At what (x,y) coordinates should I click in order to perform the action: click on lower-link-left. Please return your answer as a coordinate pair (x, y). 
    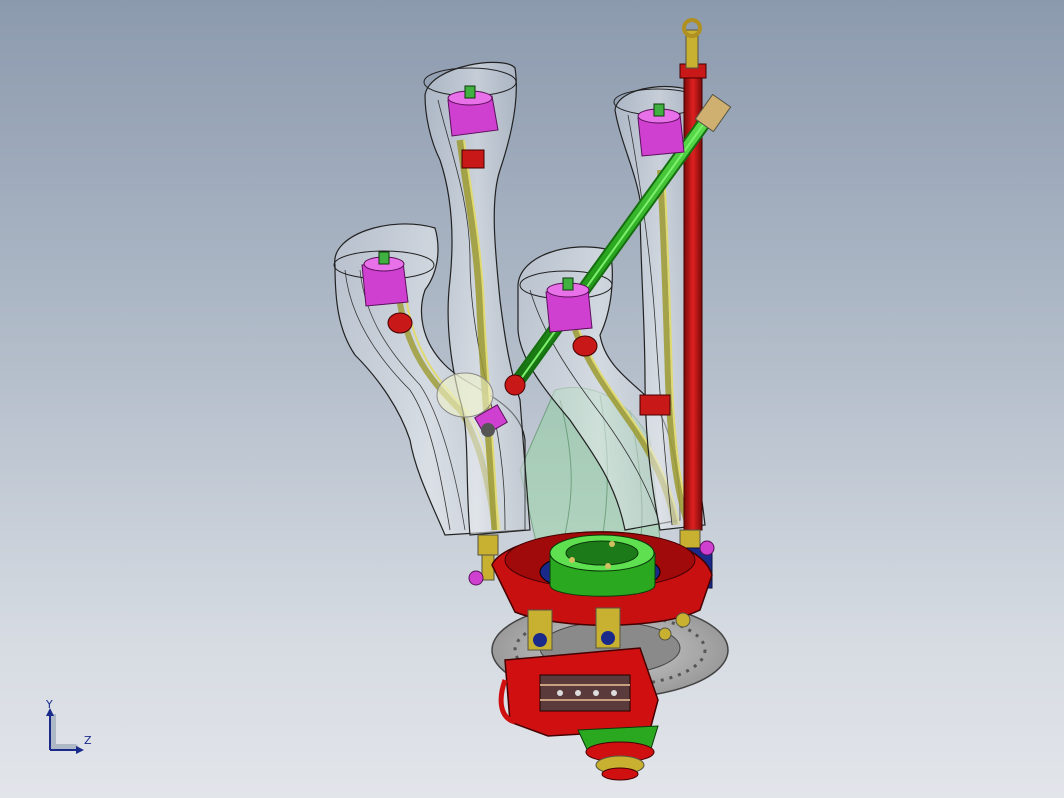
    Looking at the image, I should click on (483, 560).